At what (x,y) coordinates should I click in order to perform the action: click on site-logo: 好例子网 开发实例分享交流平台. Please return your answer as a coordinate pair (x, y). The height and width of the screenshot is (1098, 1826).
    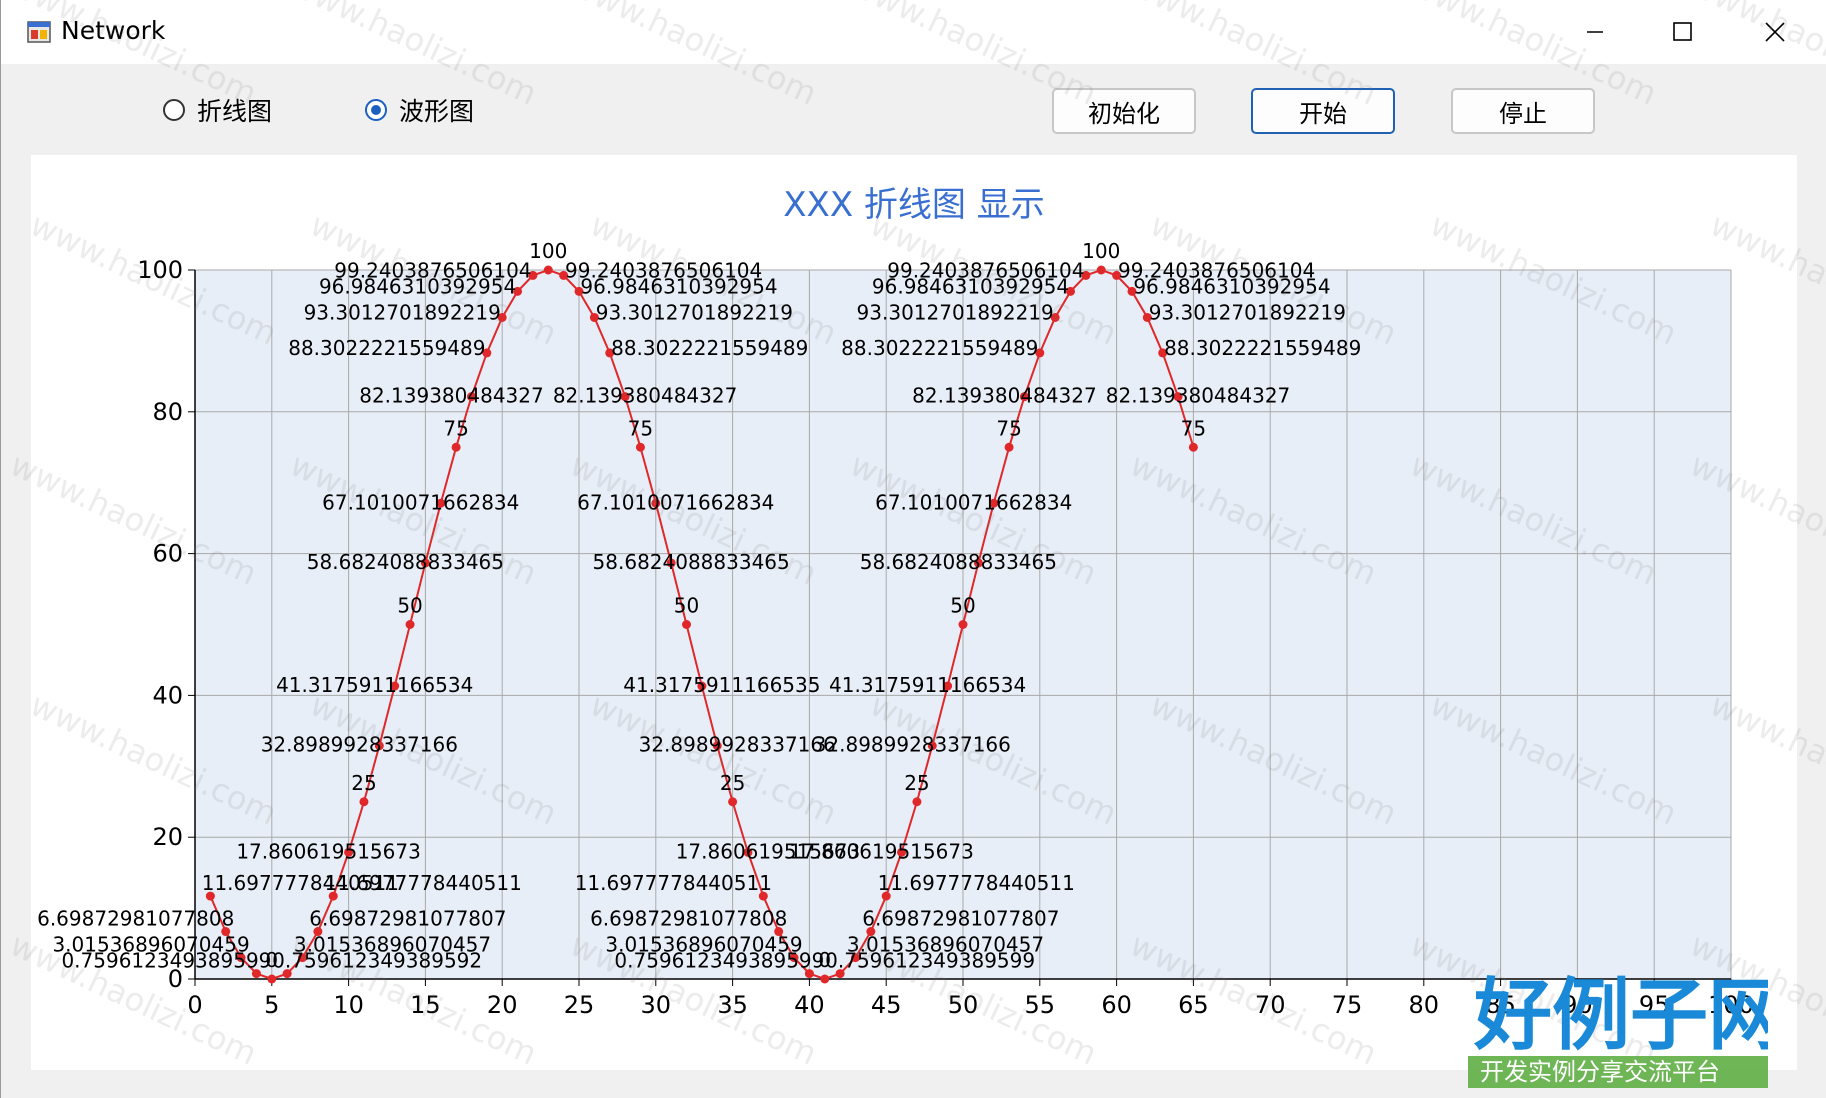
    Looking at the image, I should click on (1618, 1029).